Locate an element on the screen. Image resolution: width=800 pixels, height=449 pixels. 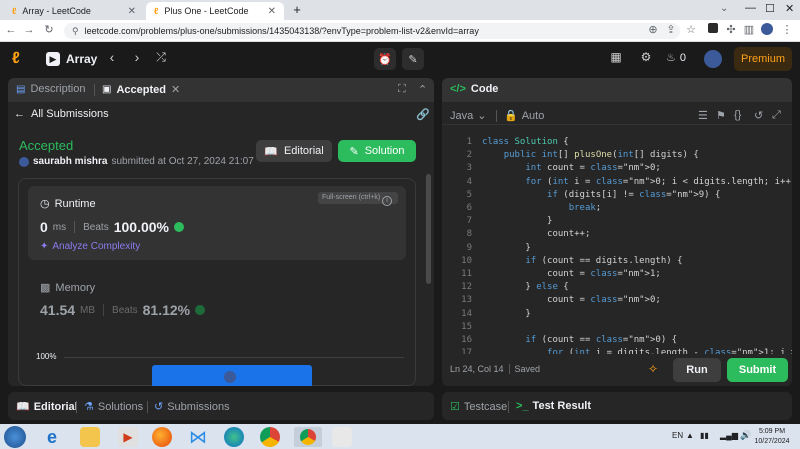
side-panel-icon: ▥ is located at coordinates (749, 30).